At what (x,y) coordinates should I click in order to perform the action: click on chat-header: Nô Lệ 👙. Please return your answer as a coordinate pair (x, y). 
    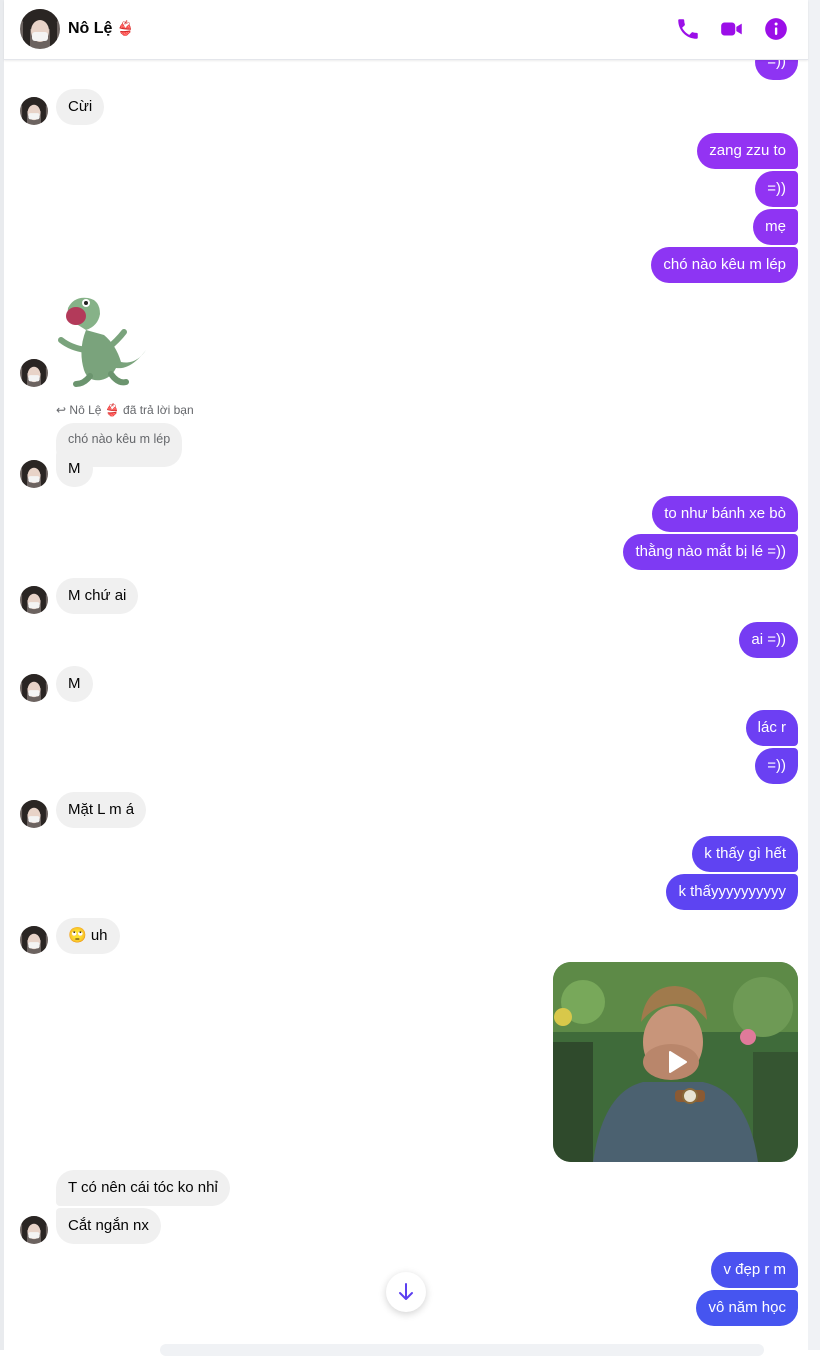
    Looking at the image, I should click on (406, 30).